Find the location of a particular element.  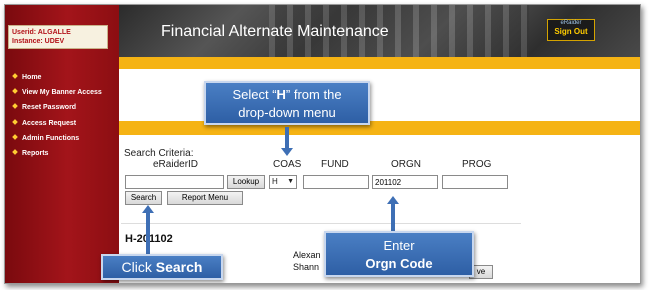

col-header-prog: PROG is located at coordinates (477, 164).